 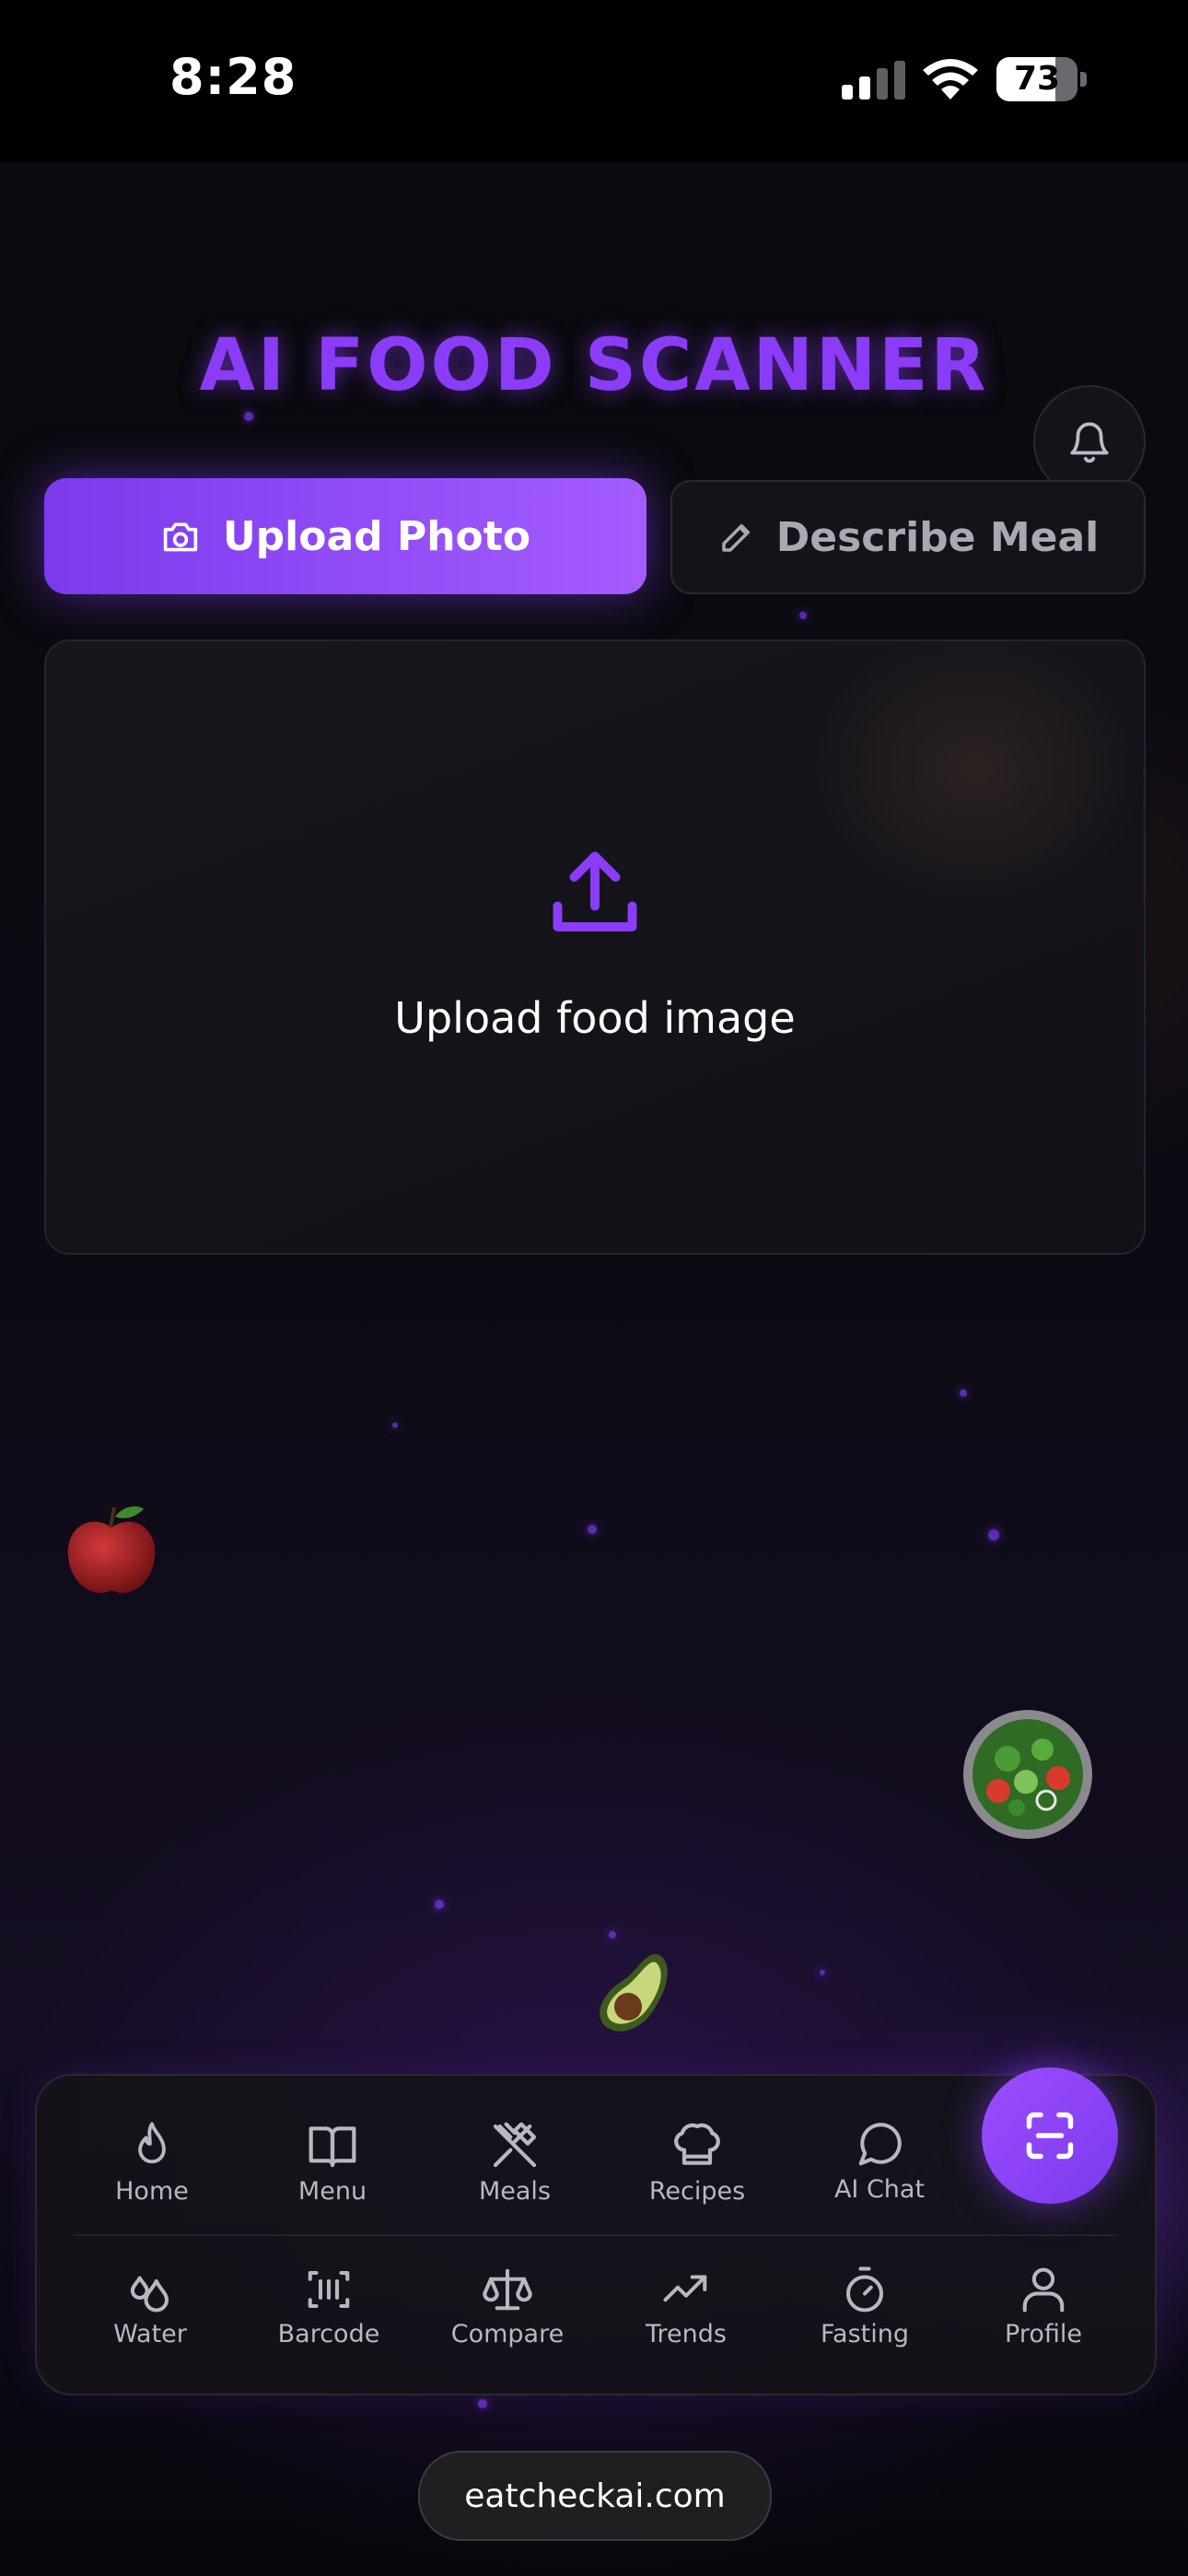 I want to click on nav-item-ai-chat: AI Chat, so click(x=879, y=2175).